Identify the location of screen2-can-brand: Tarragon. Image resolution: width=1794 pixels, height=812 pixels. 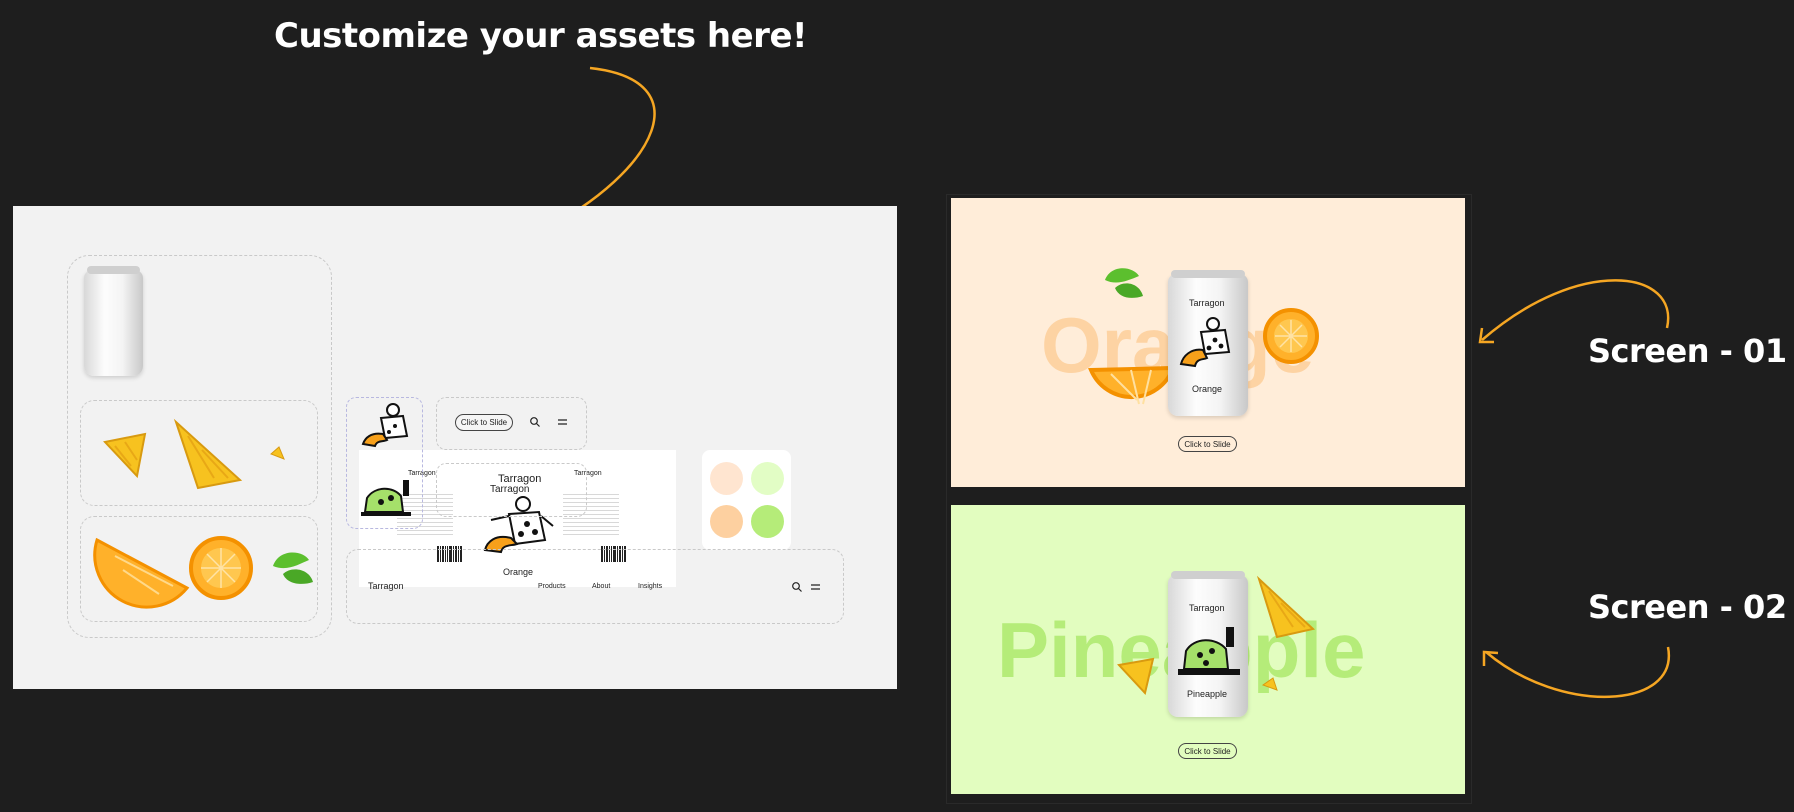
(1207, 608).